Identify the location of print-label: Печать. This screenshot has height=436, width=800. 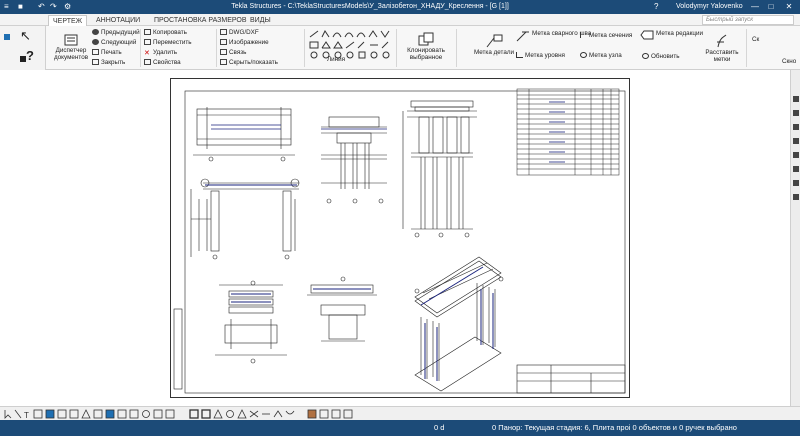
(111, 52).